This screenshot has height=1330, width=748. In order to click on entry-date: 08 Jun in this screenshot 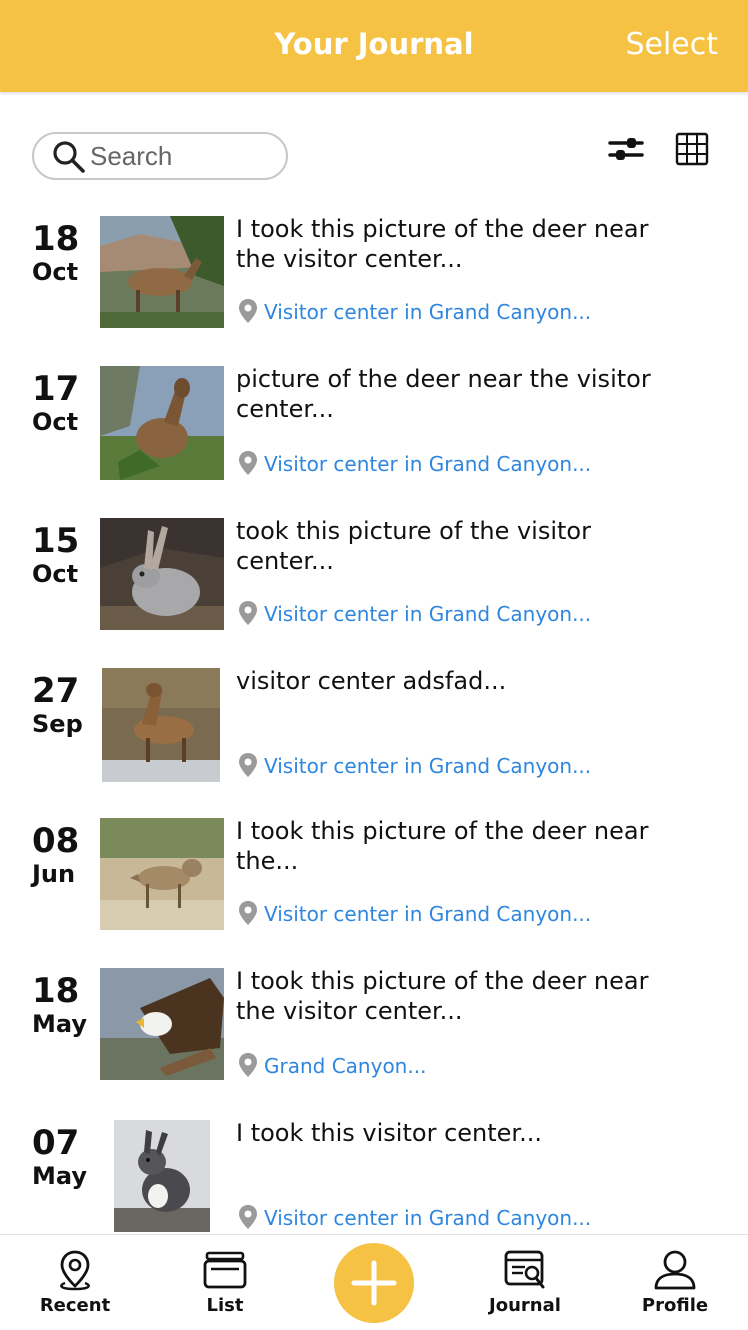, I will do `click(65, 855)`.